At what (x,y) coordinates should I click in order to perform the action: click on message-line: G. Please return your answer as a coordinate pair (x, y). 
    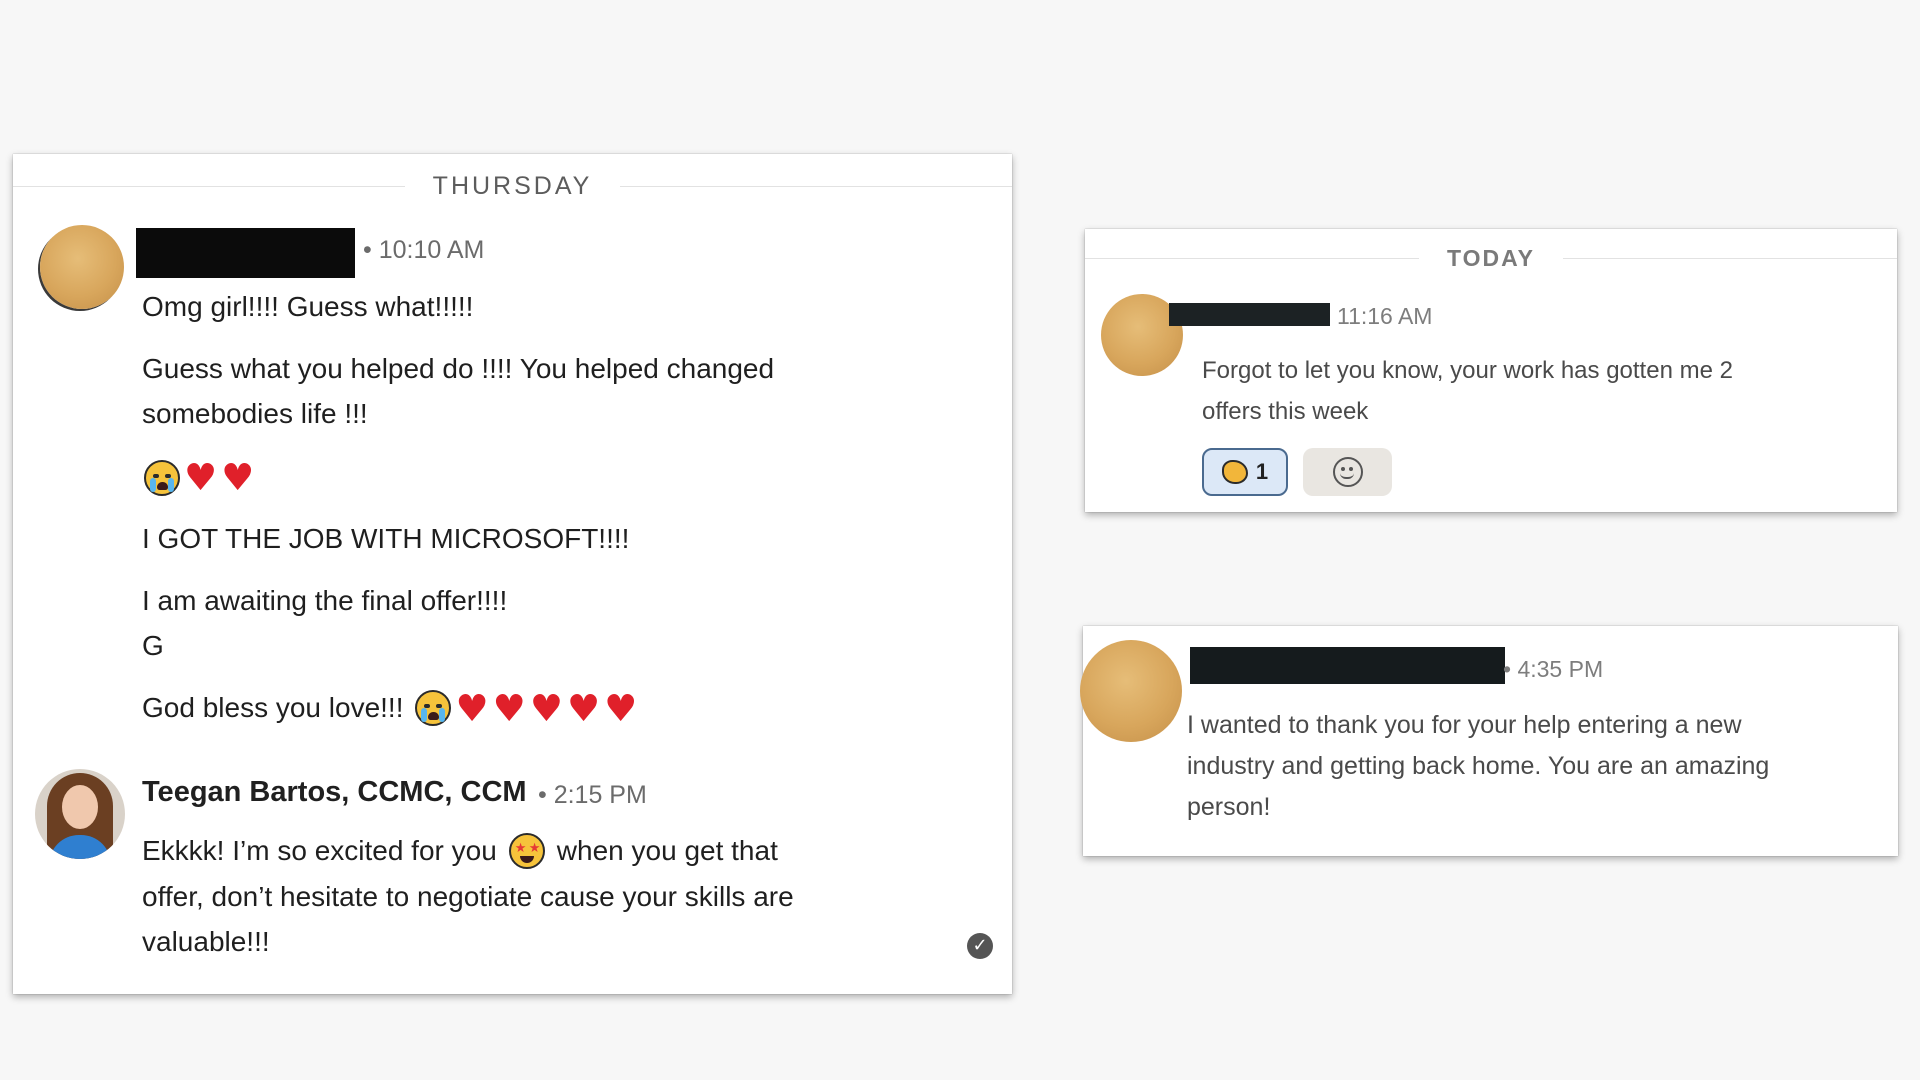
    Looking at the image, I should click on (153, 645).